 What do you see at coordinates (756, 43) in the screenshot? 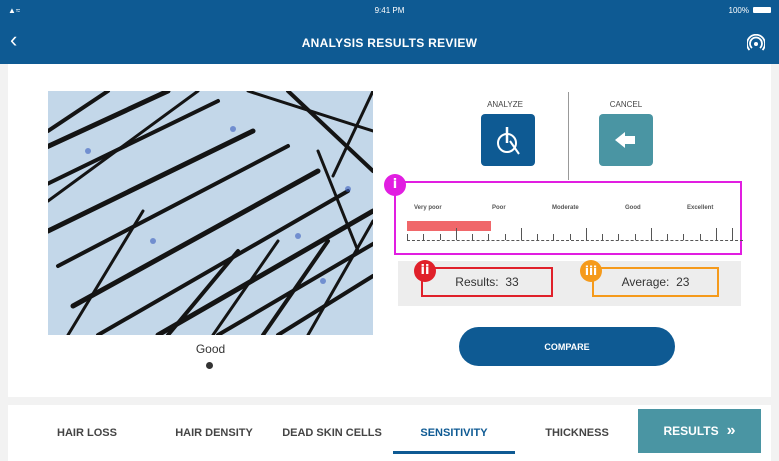
I see `broadcast-icon` at bounding box center [756, 43].